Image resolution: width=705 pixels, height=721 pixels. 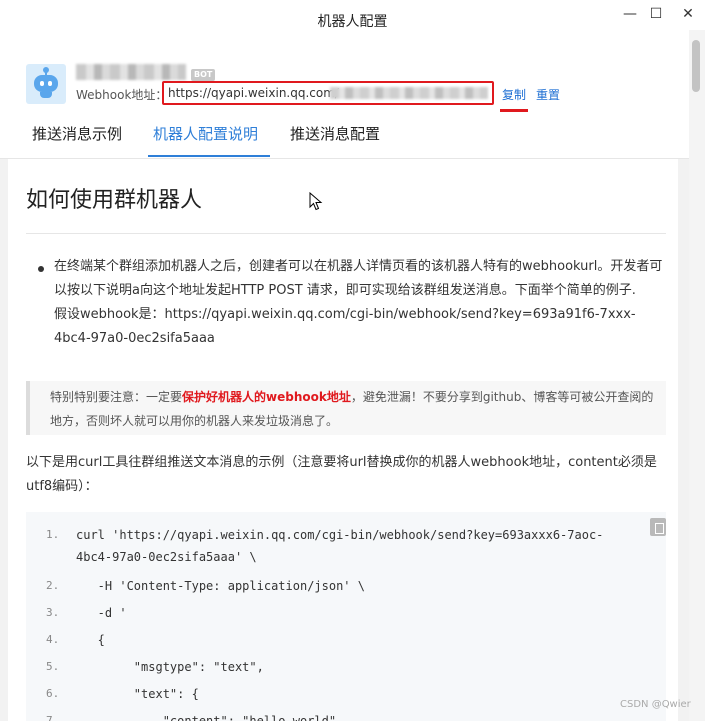 I want to click on active-tab-indicator, so click(x=209, y=156).